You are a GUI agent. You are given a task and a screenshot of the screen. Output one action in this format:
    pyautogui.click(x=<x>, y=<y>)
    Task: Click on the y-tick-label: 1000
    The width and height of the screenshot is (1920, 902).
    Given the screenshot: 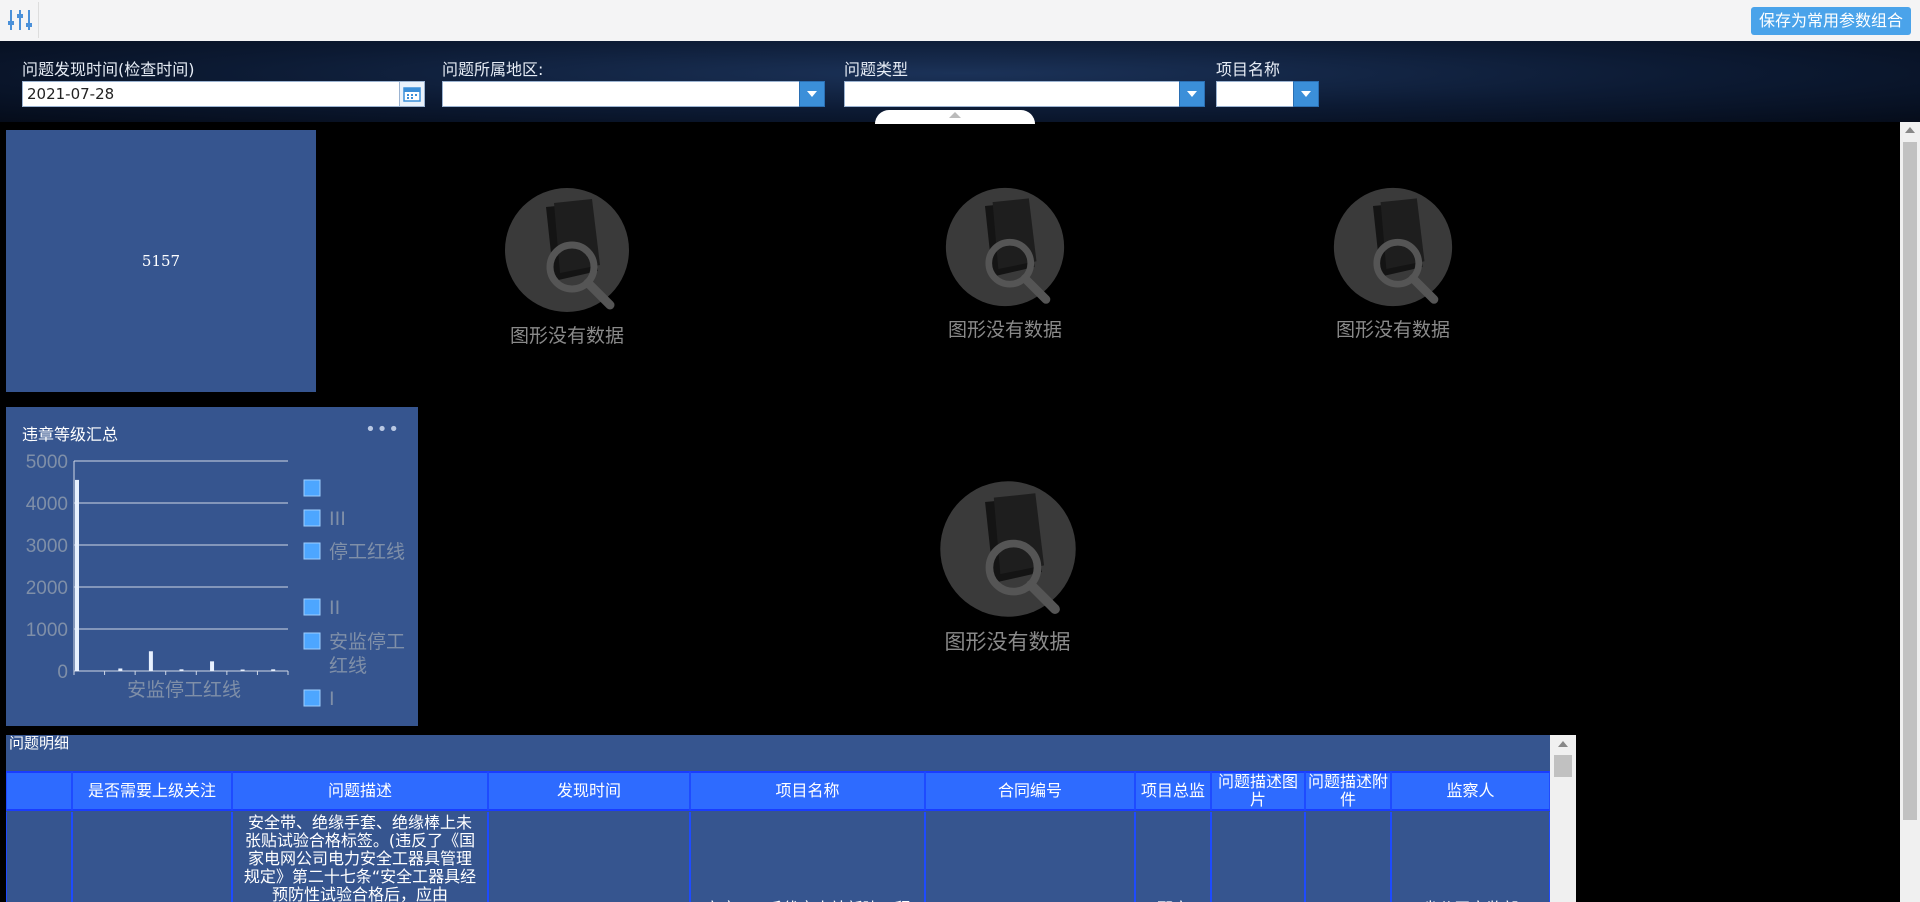 What is the action you would take?
    pyautogui.click(x=47, y=630)
    